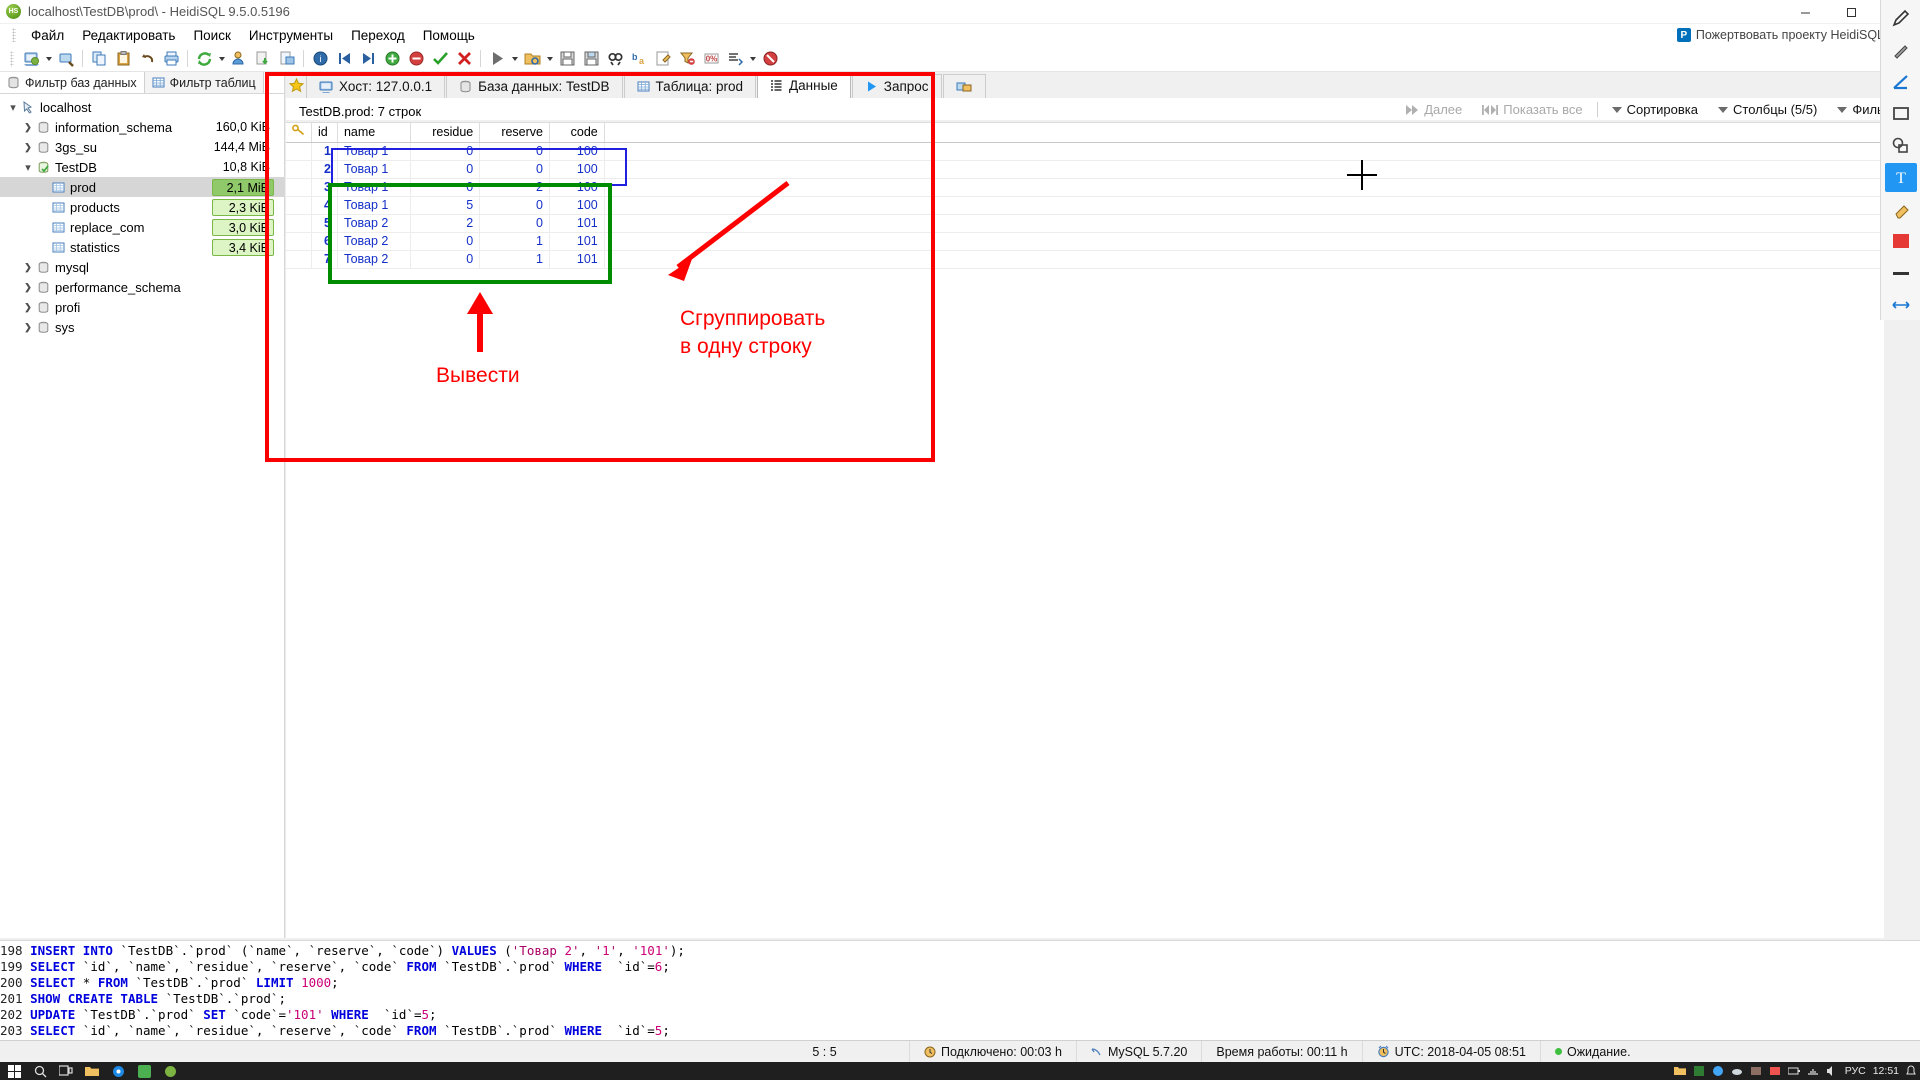  Describe the element at coordinates (687, 59) in the screenshot. I see `clear-filter-icon` at that location.